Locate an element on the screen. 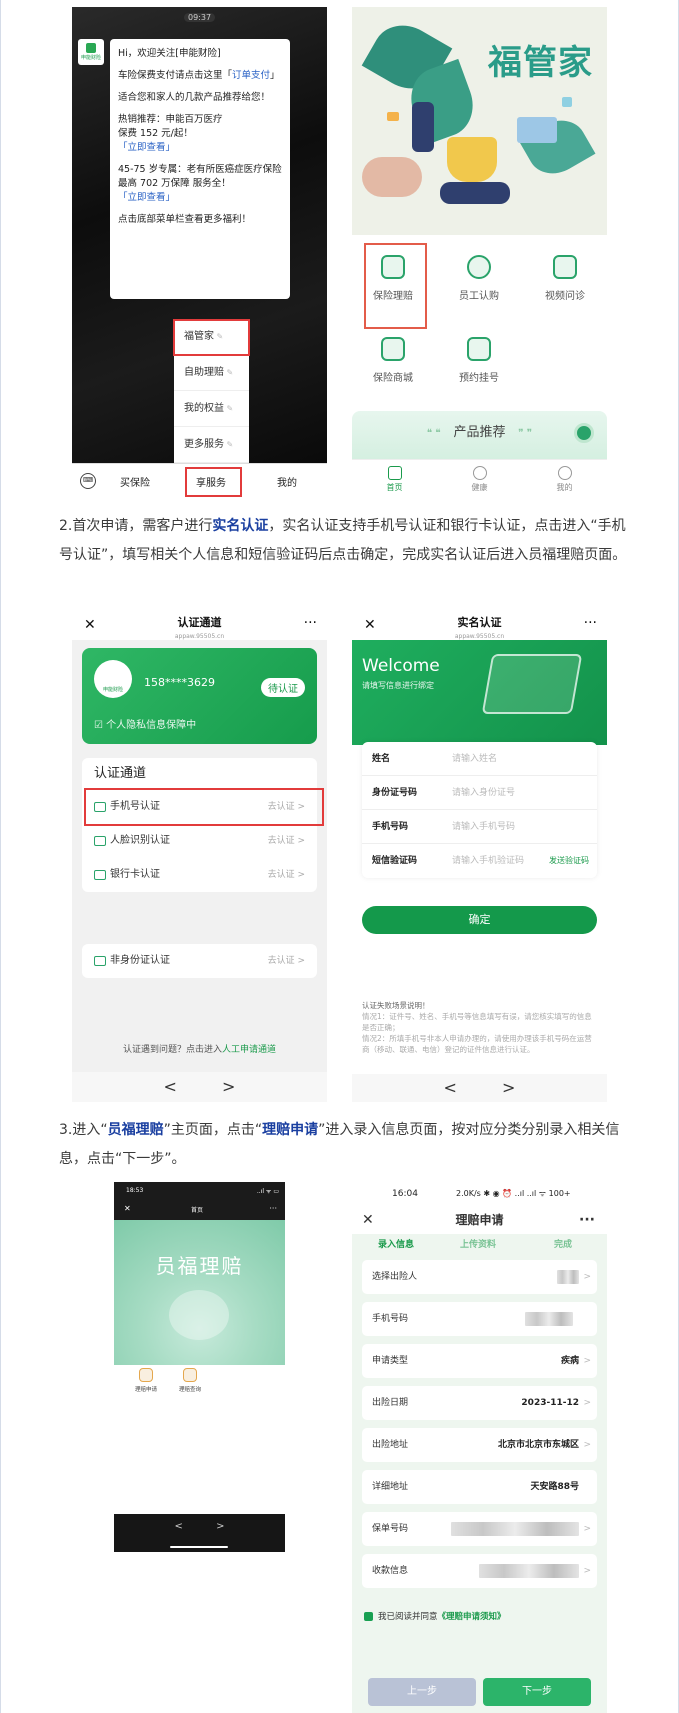 This screenshot has width=679, height=1713. tab-buy-insurance: 买保险 is located at coordinates (135, 481).